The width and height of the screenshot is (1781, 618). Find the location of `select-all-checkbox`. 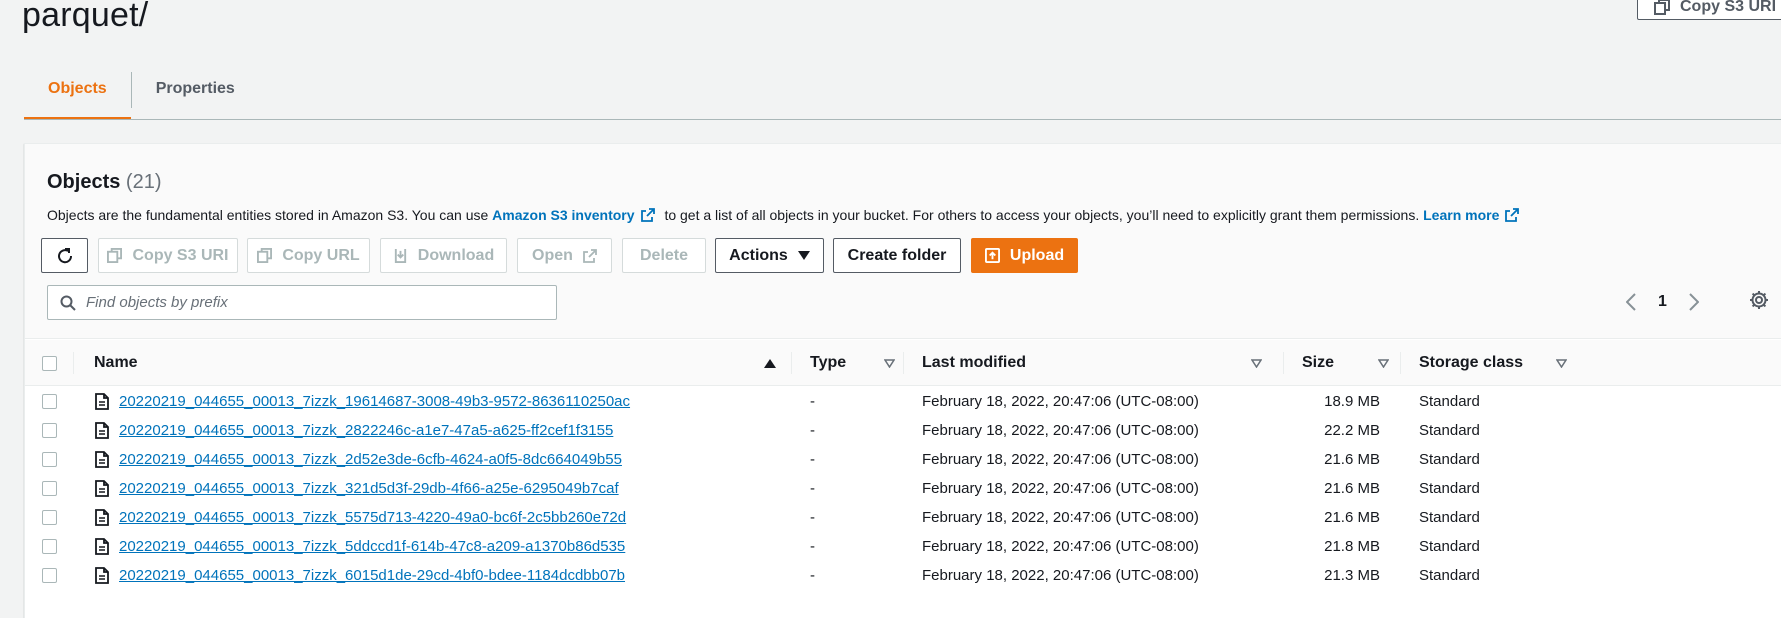

select-all-checkbox is located at coordinates (49, 363).